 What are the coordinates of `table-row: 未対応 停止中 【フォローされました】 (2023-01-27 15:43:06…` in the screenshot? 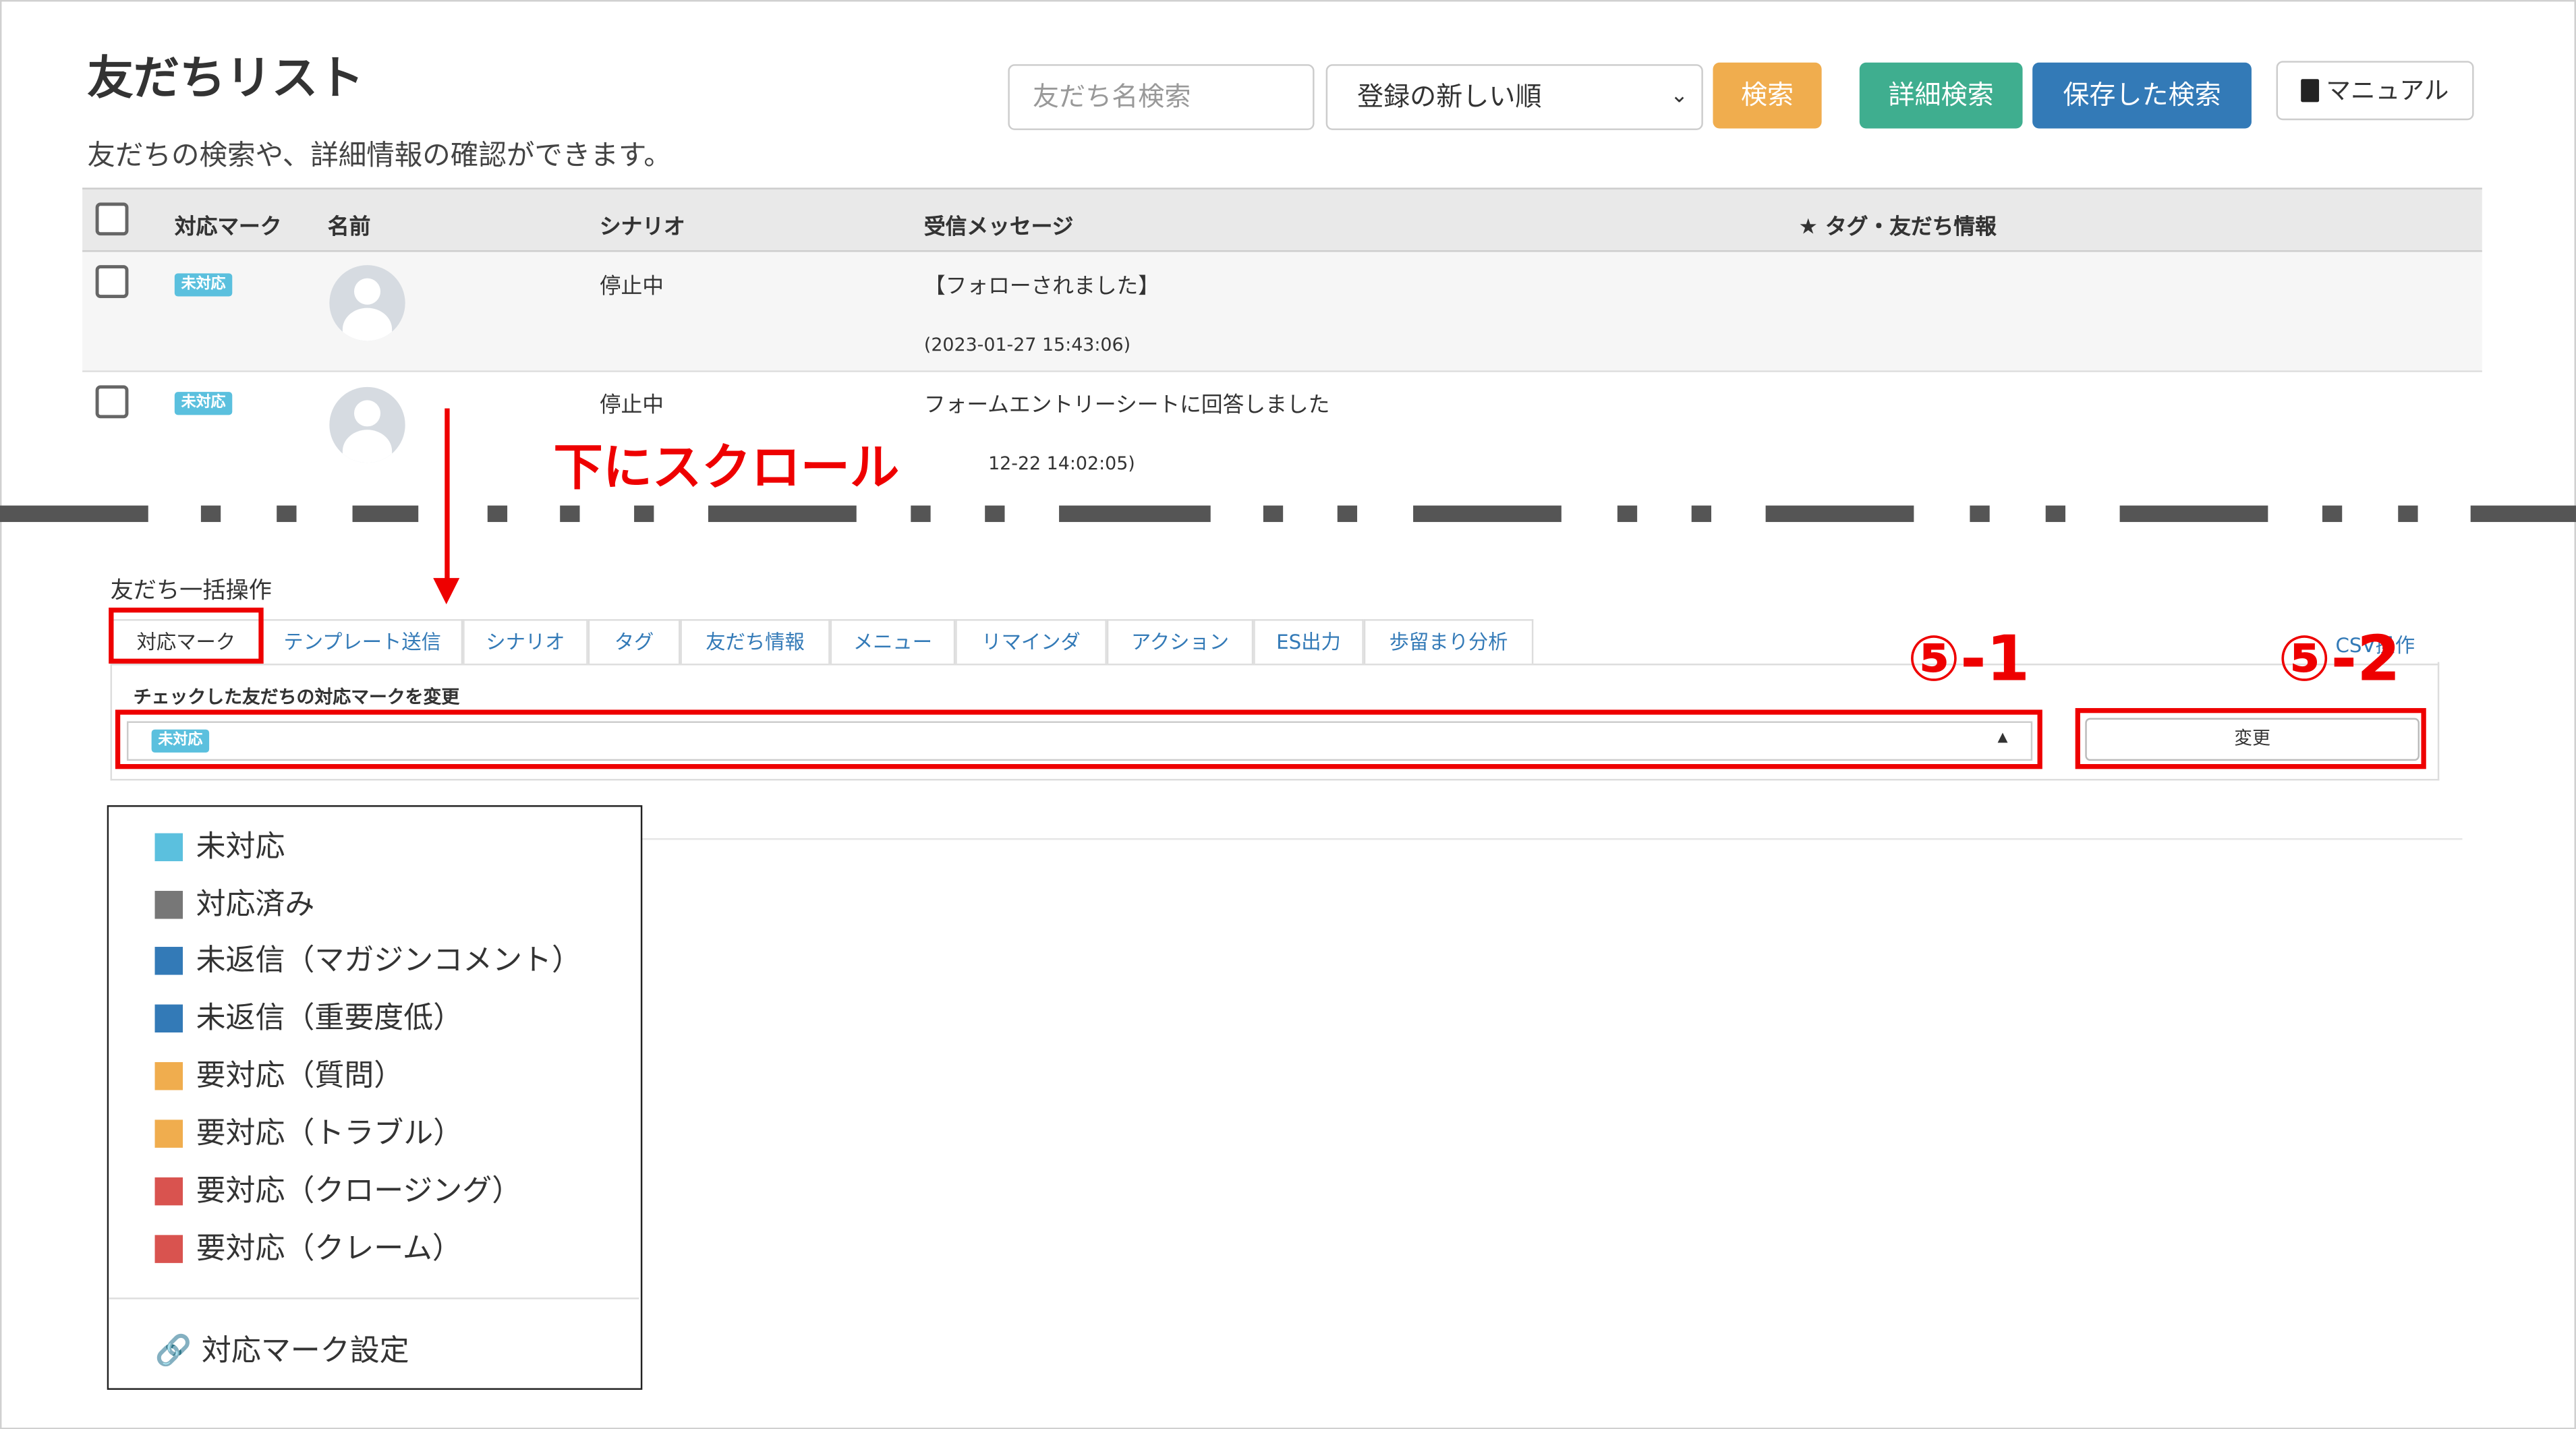 It's located at (1282, 312).